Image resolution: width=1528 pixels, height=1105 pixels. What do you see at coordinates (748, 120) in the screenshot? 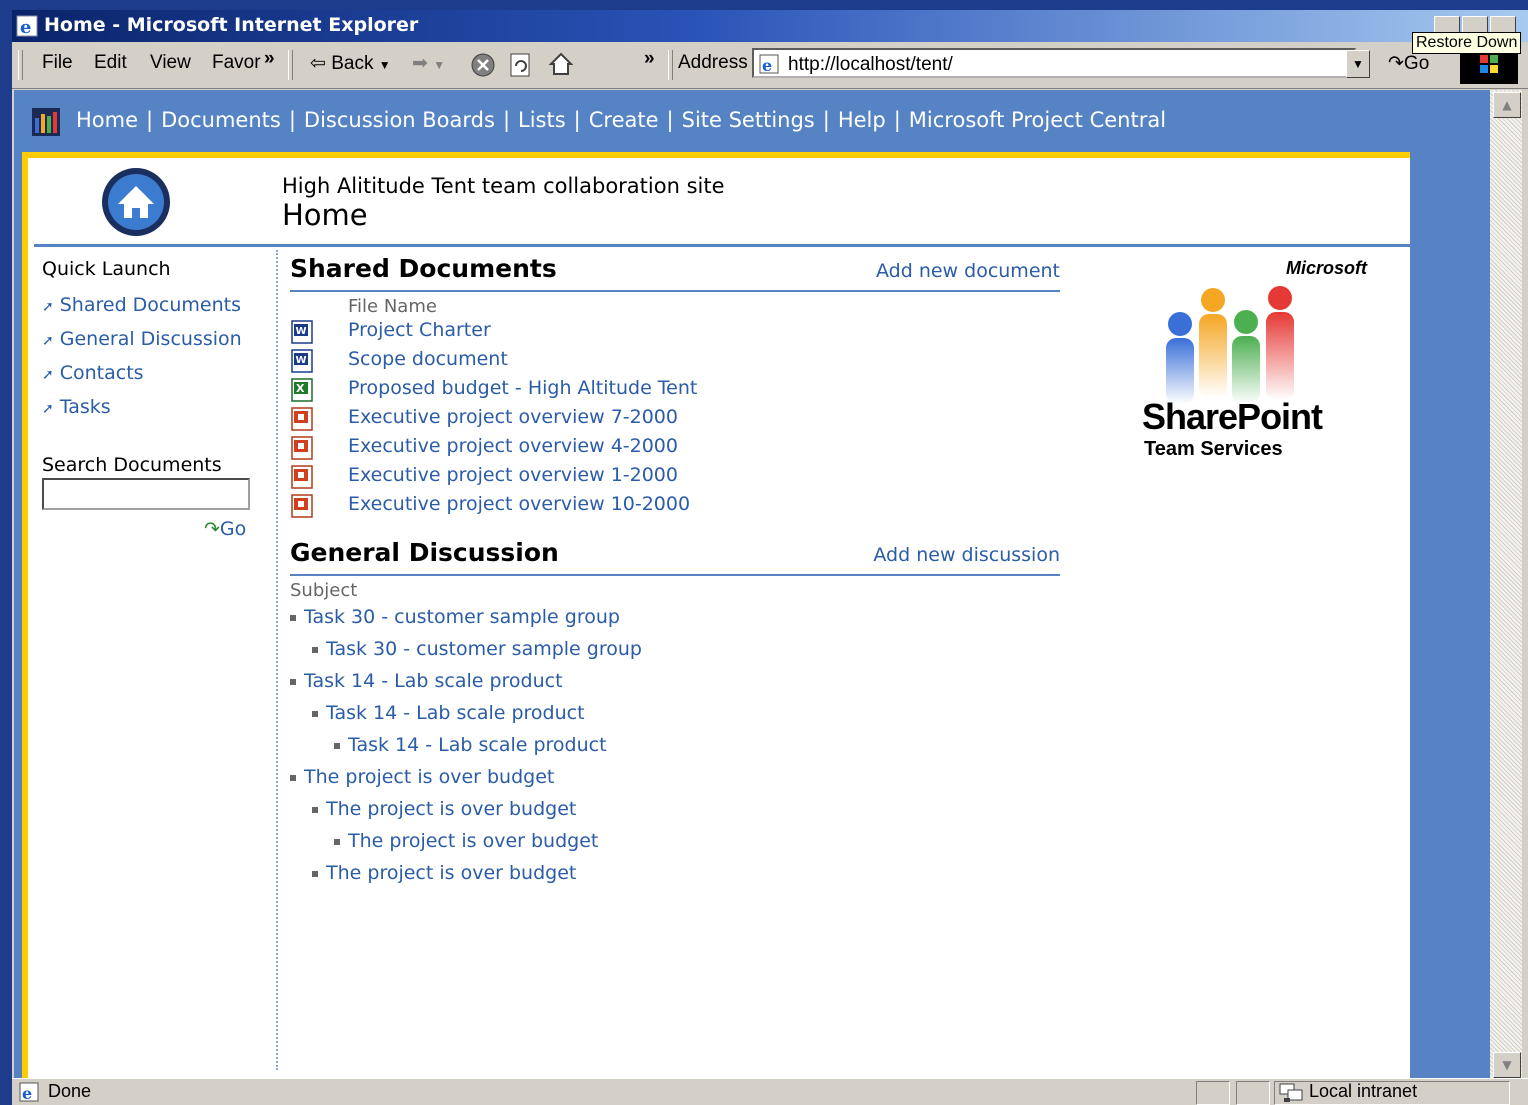
I see `nav-site-settings: Site Settings` at bounding box center [748, 120].